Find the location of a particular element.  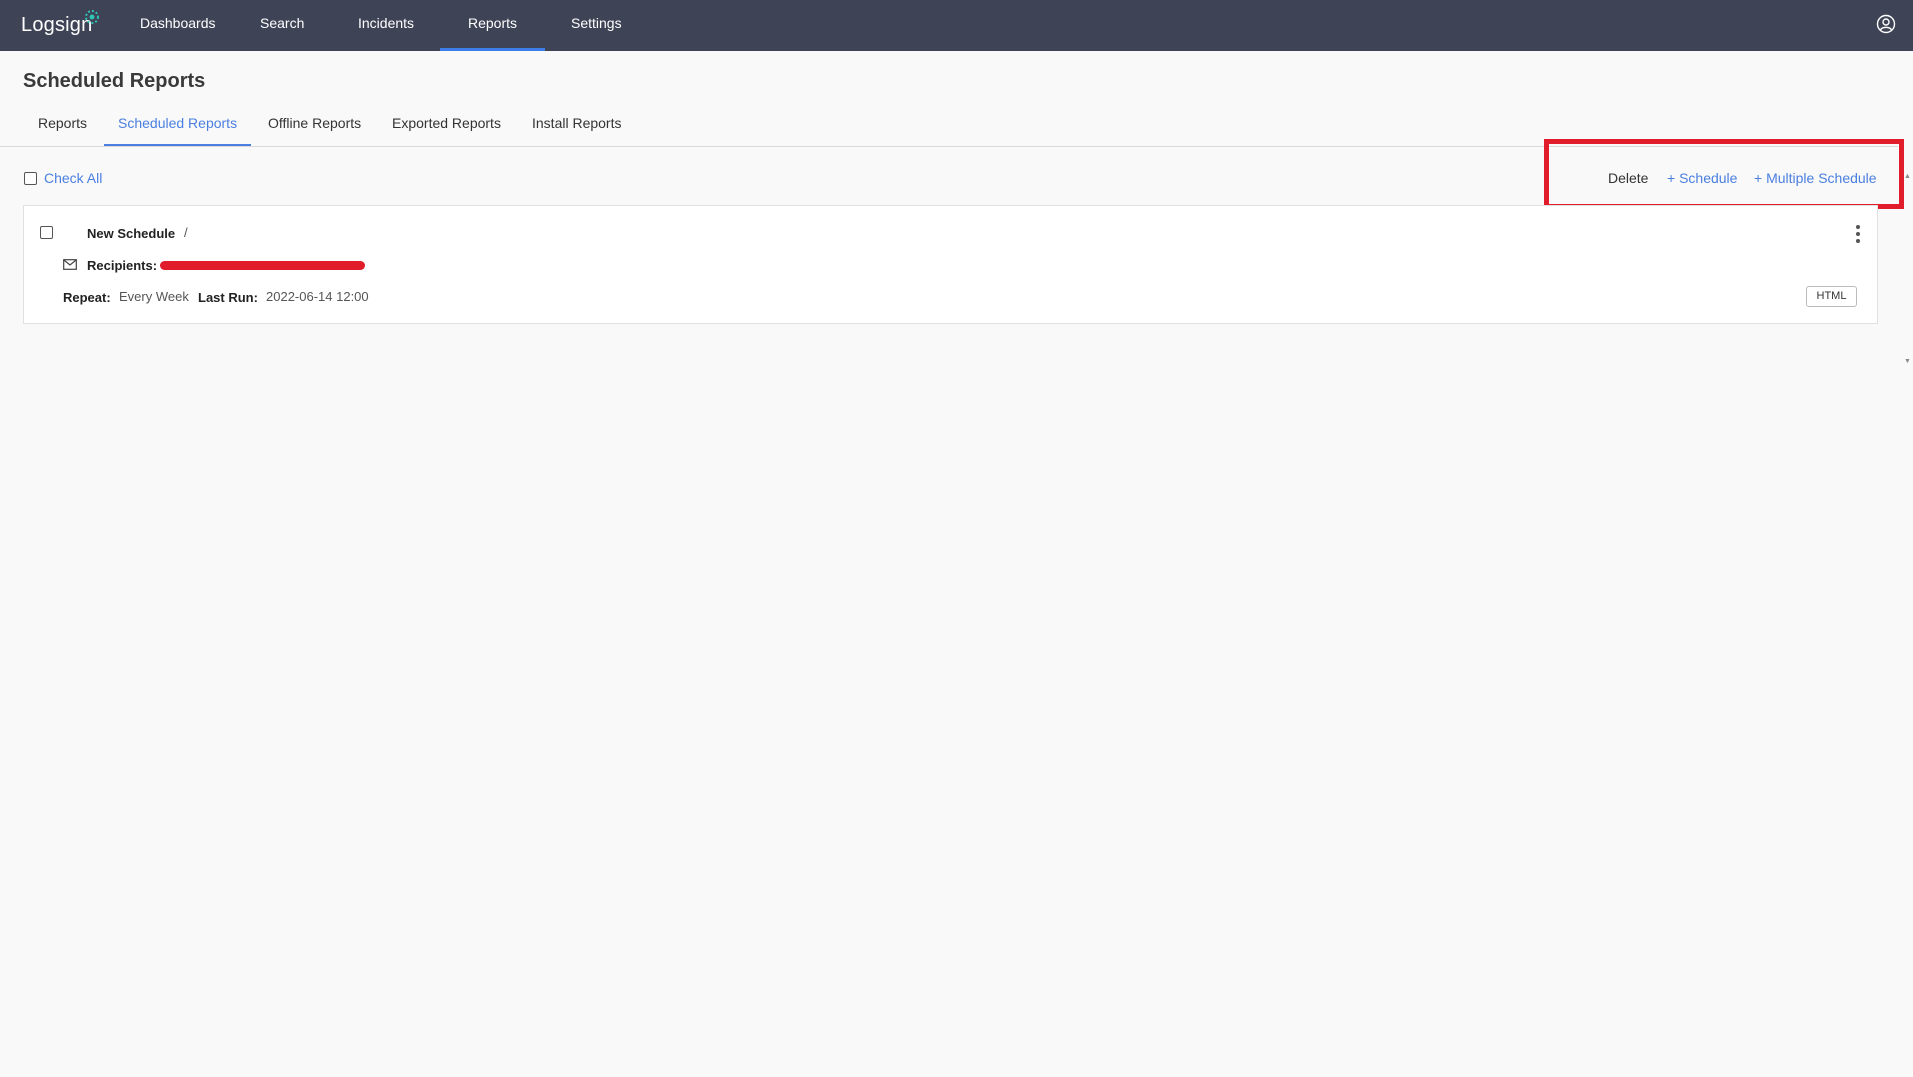

nav-incidents: Incidents is located at coordinates (386, 23).